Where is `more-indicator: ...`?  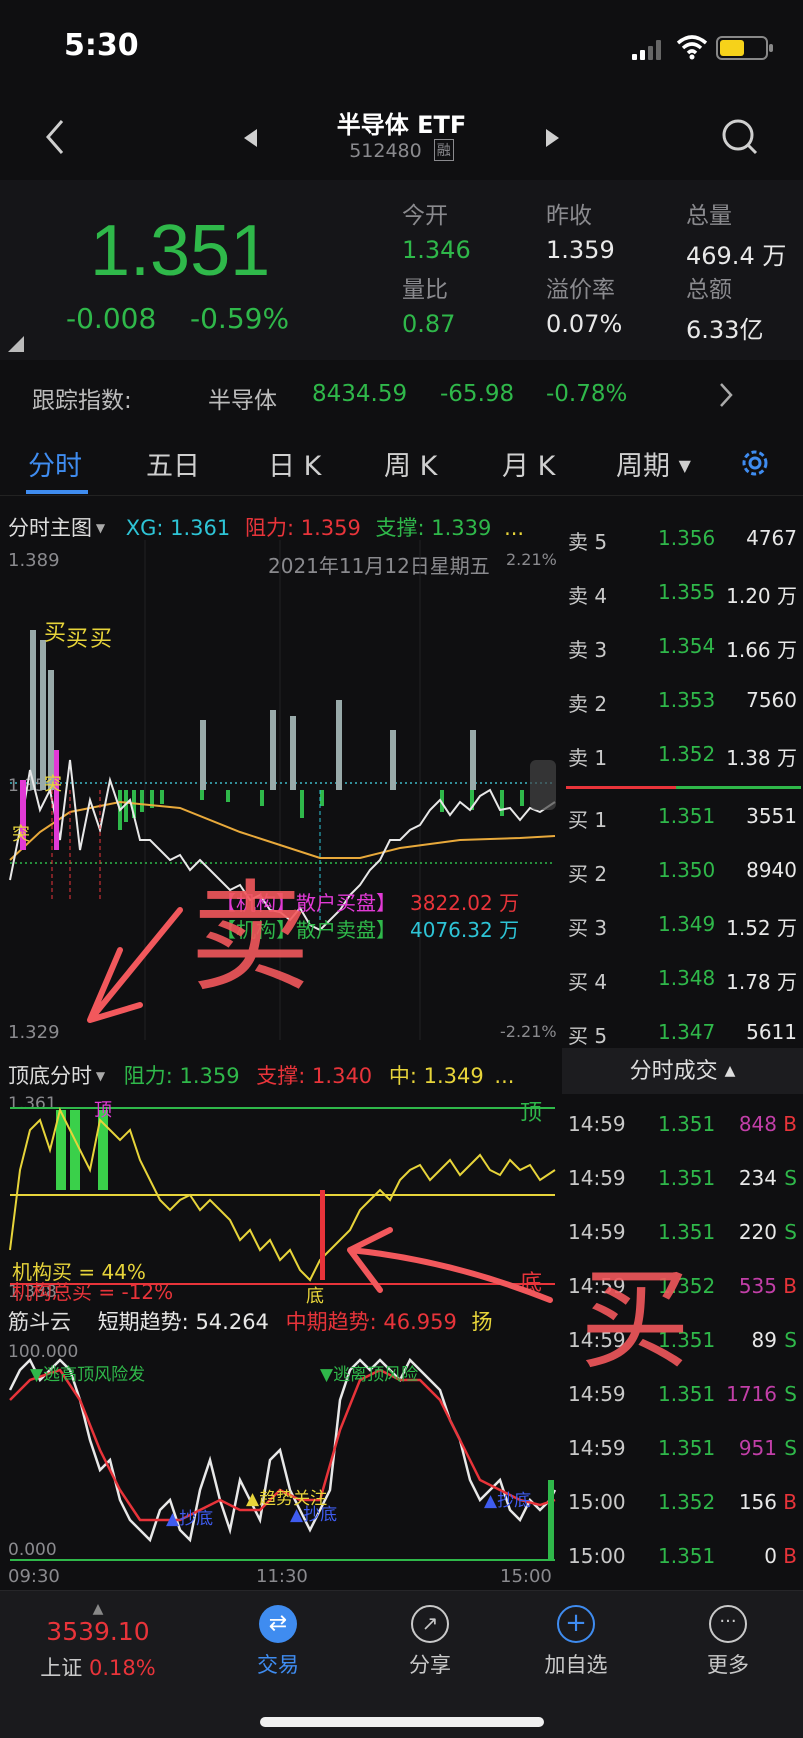
more-indicator: ... is located at coordinates (514, 528).